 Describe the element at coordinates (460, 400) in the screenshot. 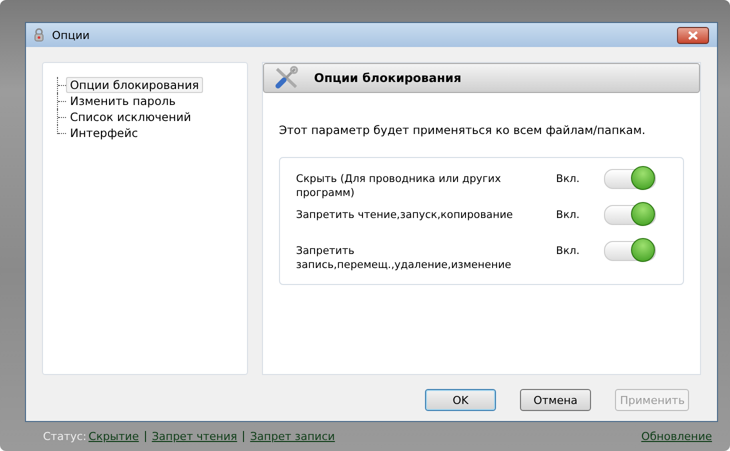

I see `dialog-button: OK` at that location.